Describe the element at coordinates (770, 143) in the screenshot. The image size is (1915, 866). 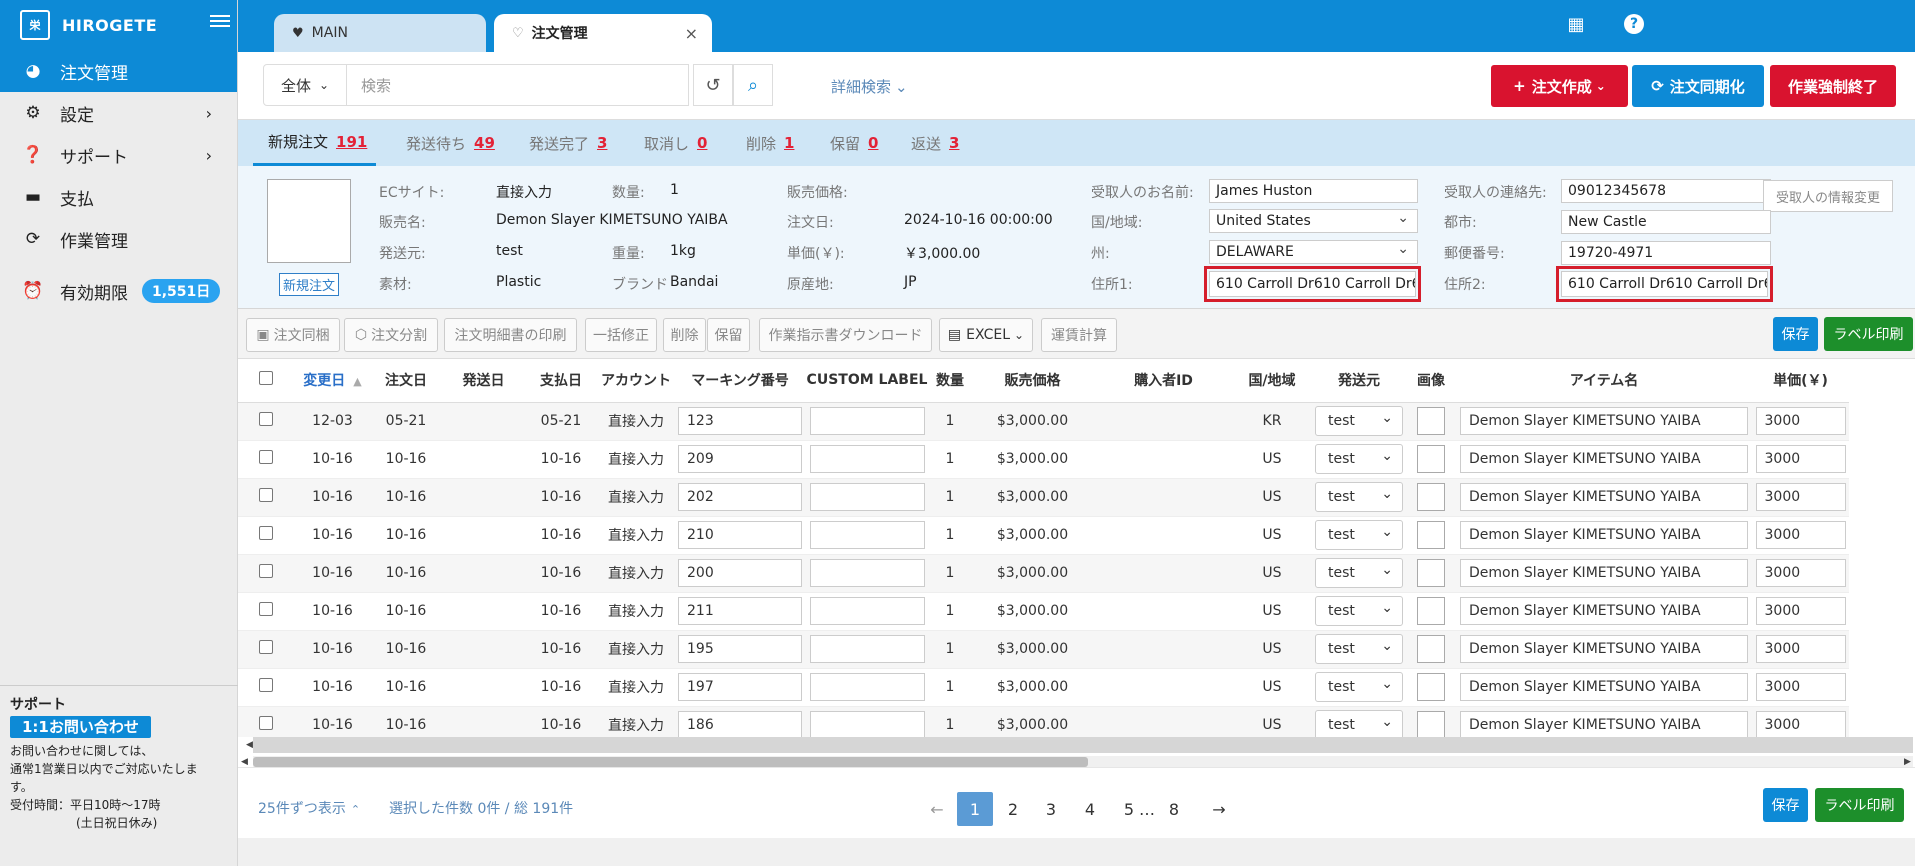
I see `tab-deleted: 削除 1` at that location.